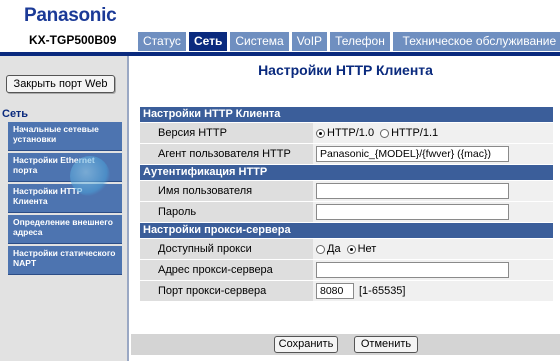 The width and height of the screenshot is (560, 361). What do you see at coordinates (73, 40) in the screenshot?
I see `model-name: KX-TGP500B09` at bounding box center [73, 40].